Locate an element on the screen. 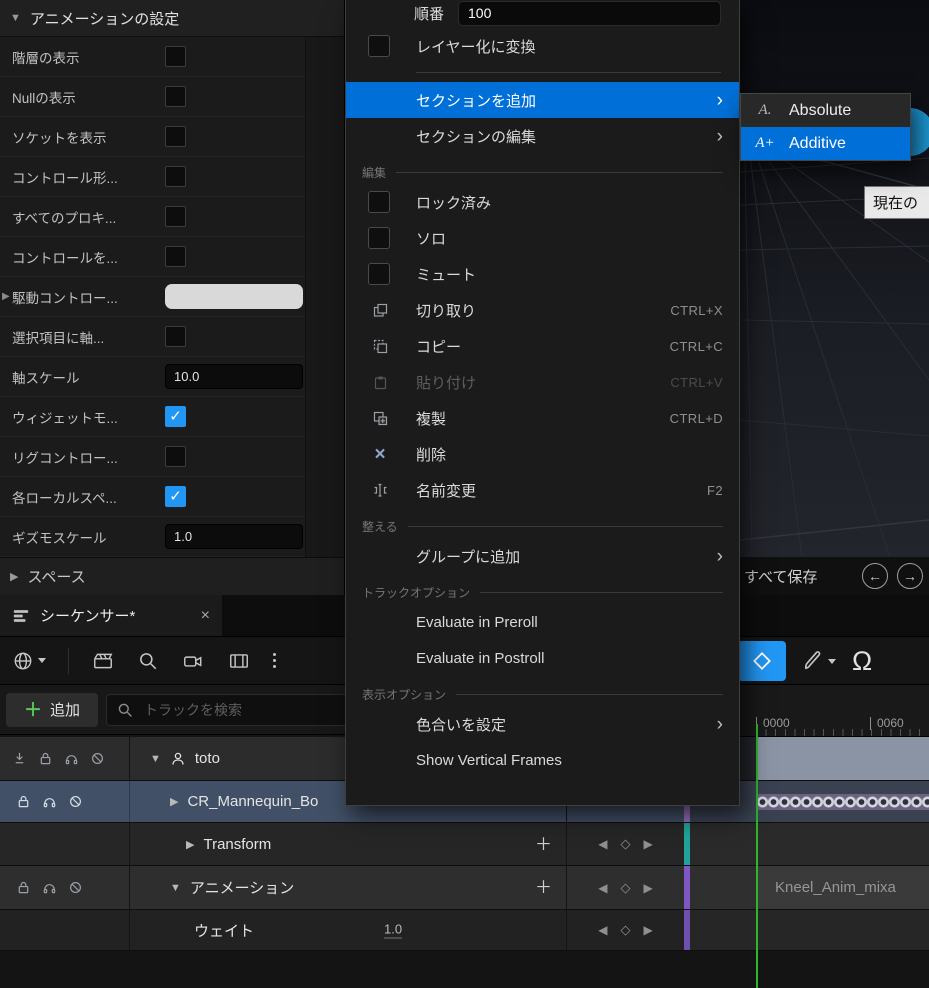 The height and width of the screenshot is (988, 929). timeline-area-transform is located at coordinates (809, 844).